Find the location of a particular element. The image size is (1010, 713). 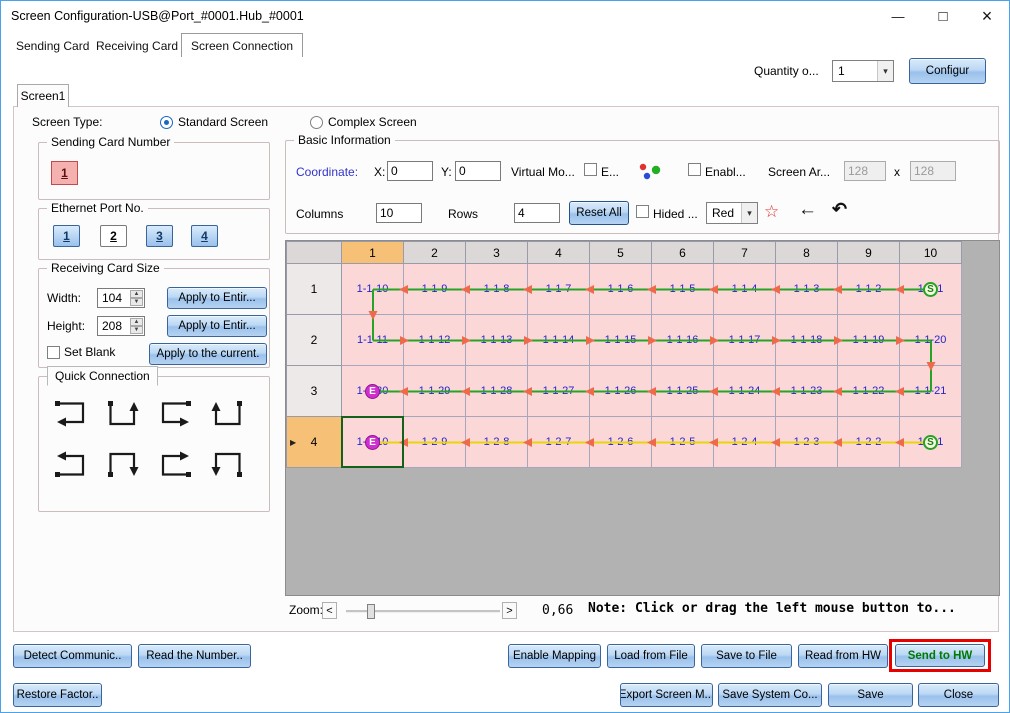

grid-cell: 1-1-22 is located at coordinates (869, 391).